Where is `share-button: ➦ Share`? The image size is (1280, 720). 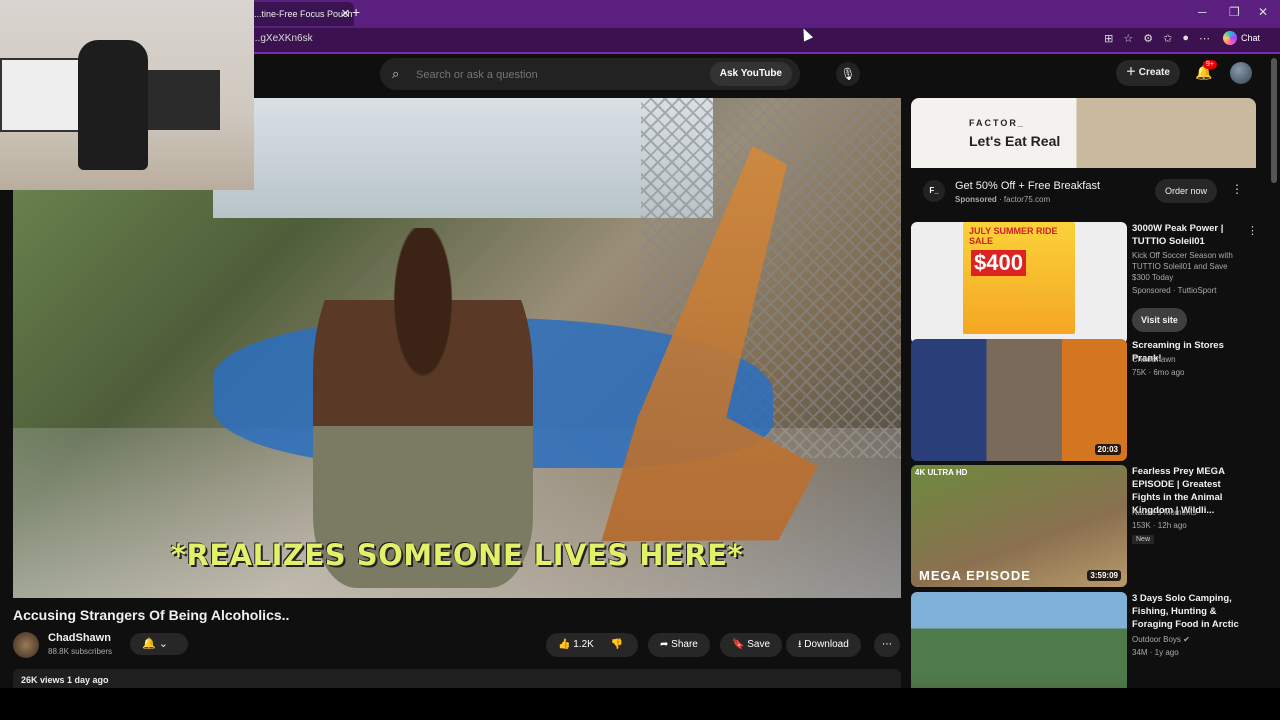 share-button: ➦ Share is located at coordinates (679, 645).